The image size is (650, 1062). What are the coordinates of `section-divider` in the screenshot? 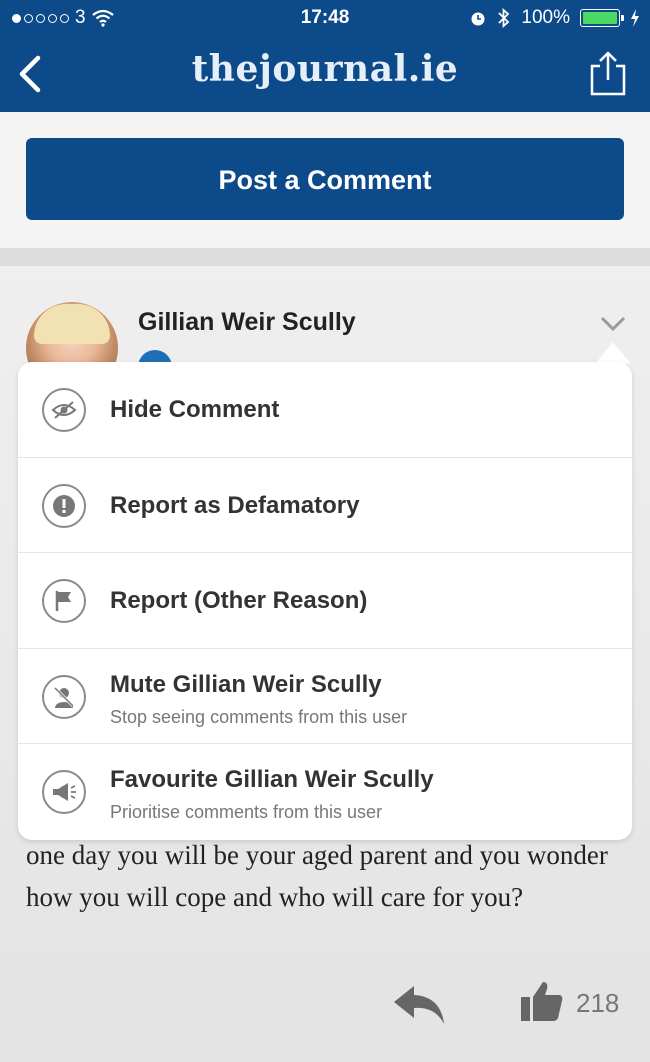 It's located at (325, 257).